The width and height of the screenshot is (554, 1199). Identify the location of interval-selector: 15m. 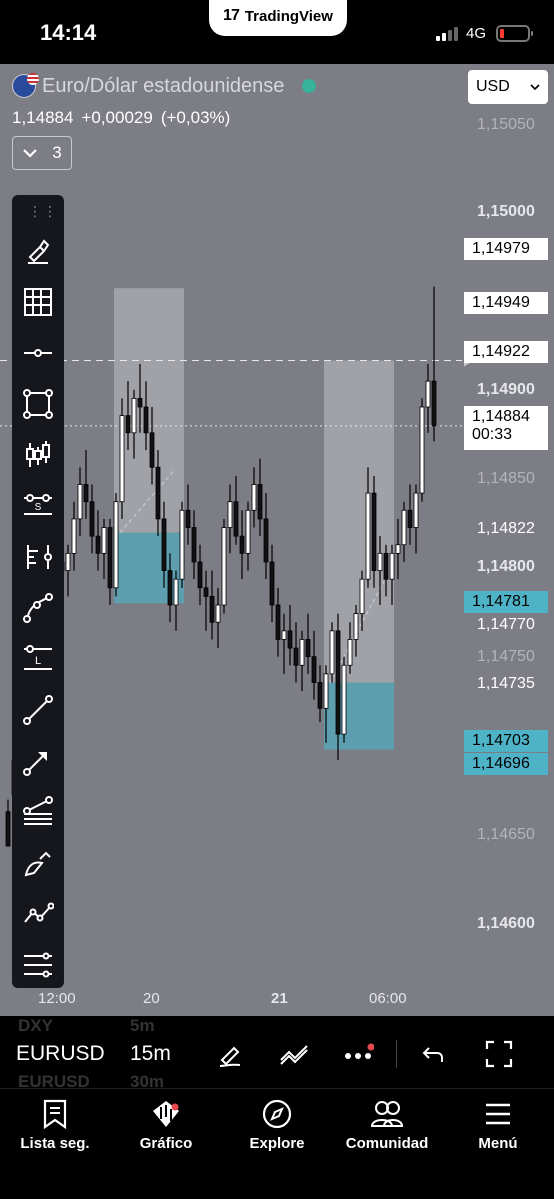
(150, 1054).